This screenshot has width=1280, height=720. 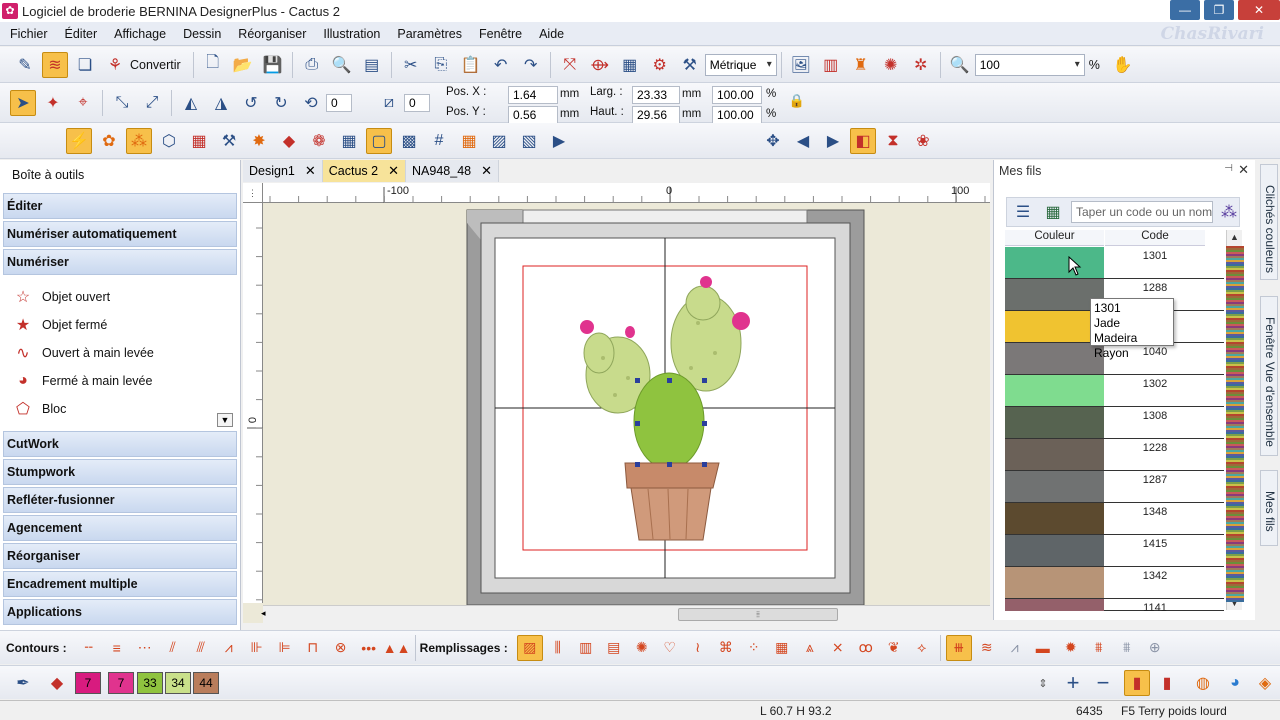 What do you see at coordinates (139, 140) in the screenshot?
I see `motif-icon: ⁂` at bounding box center [139, 140].